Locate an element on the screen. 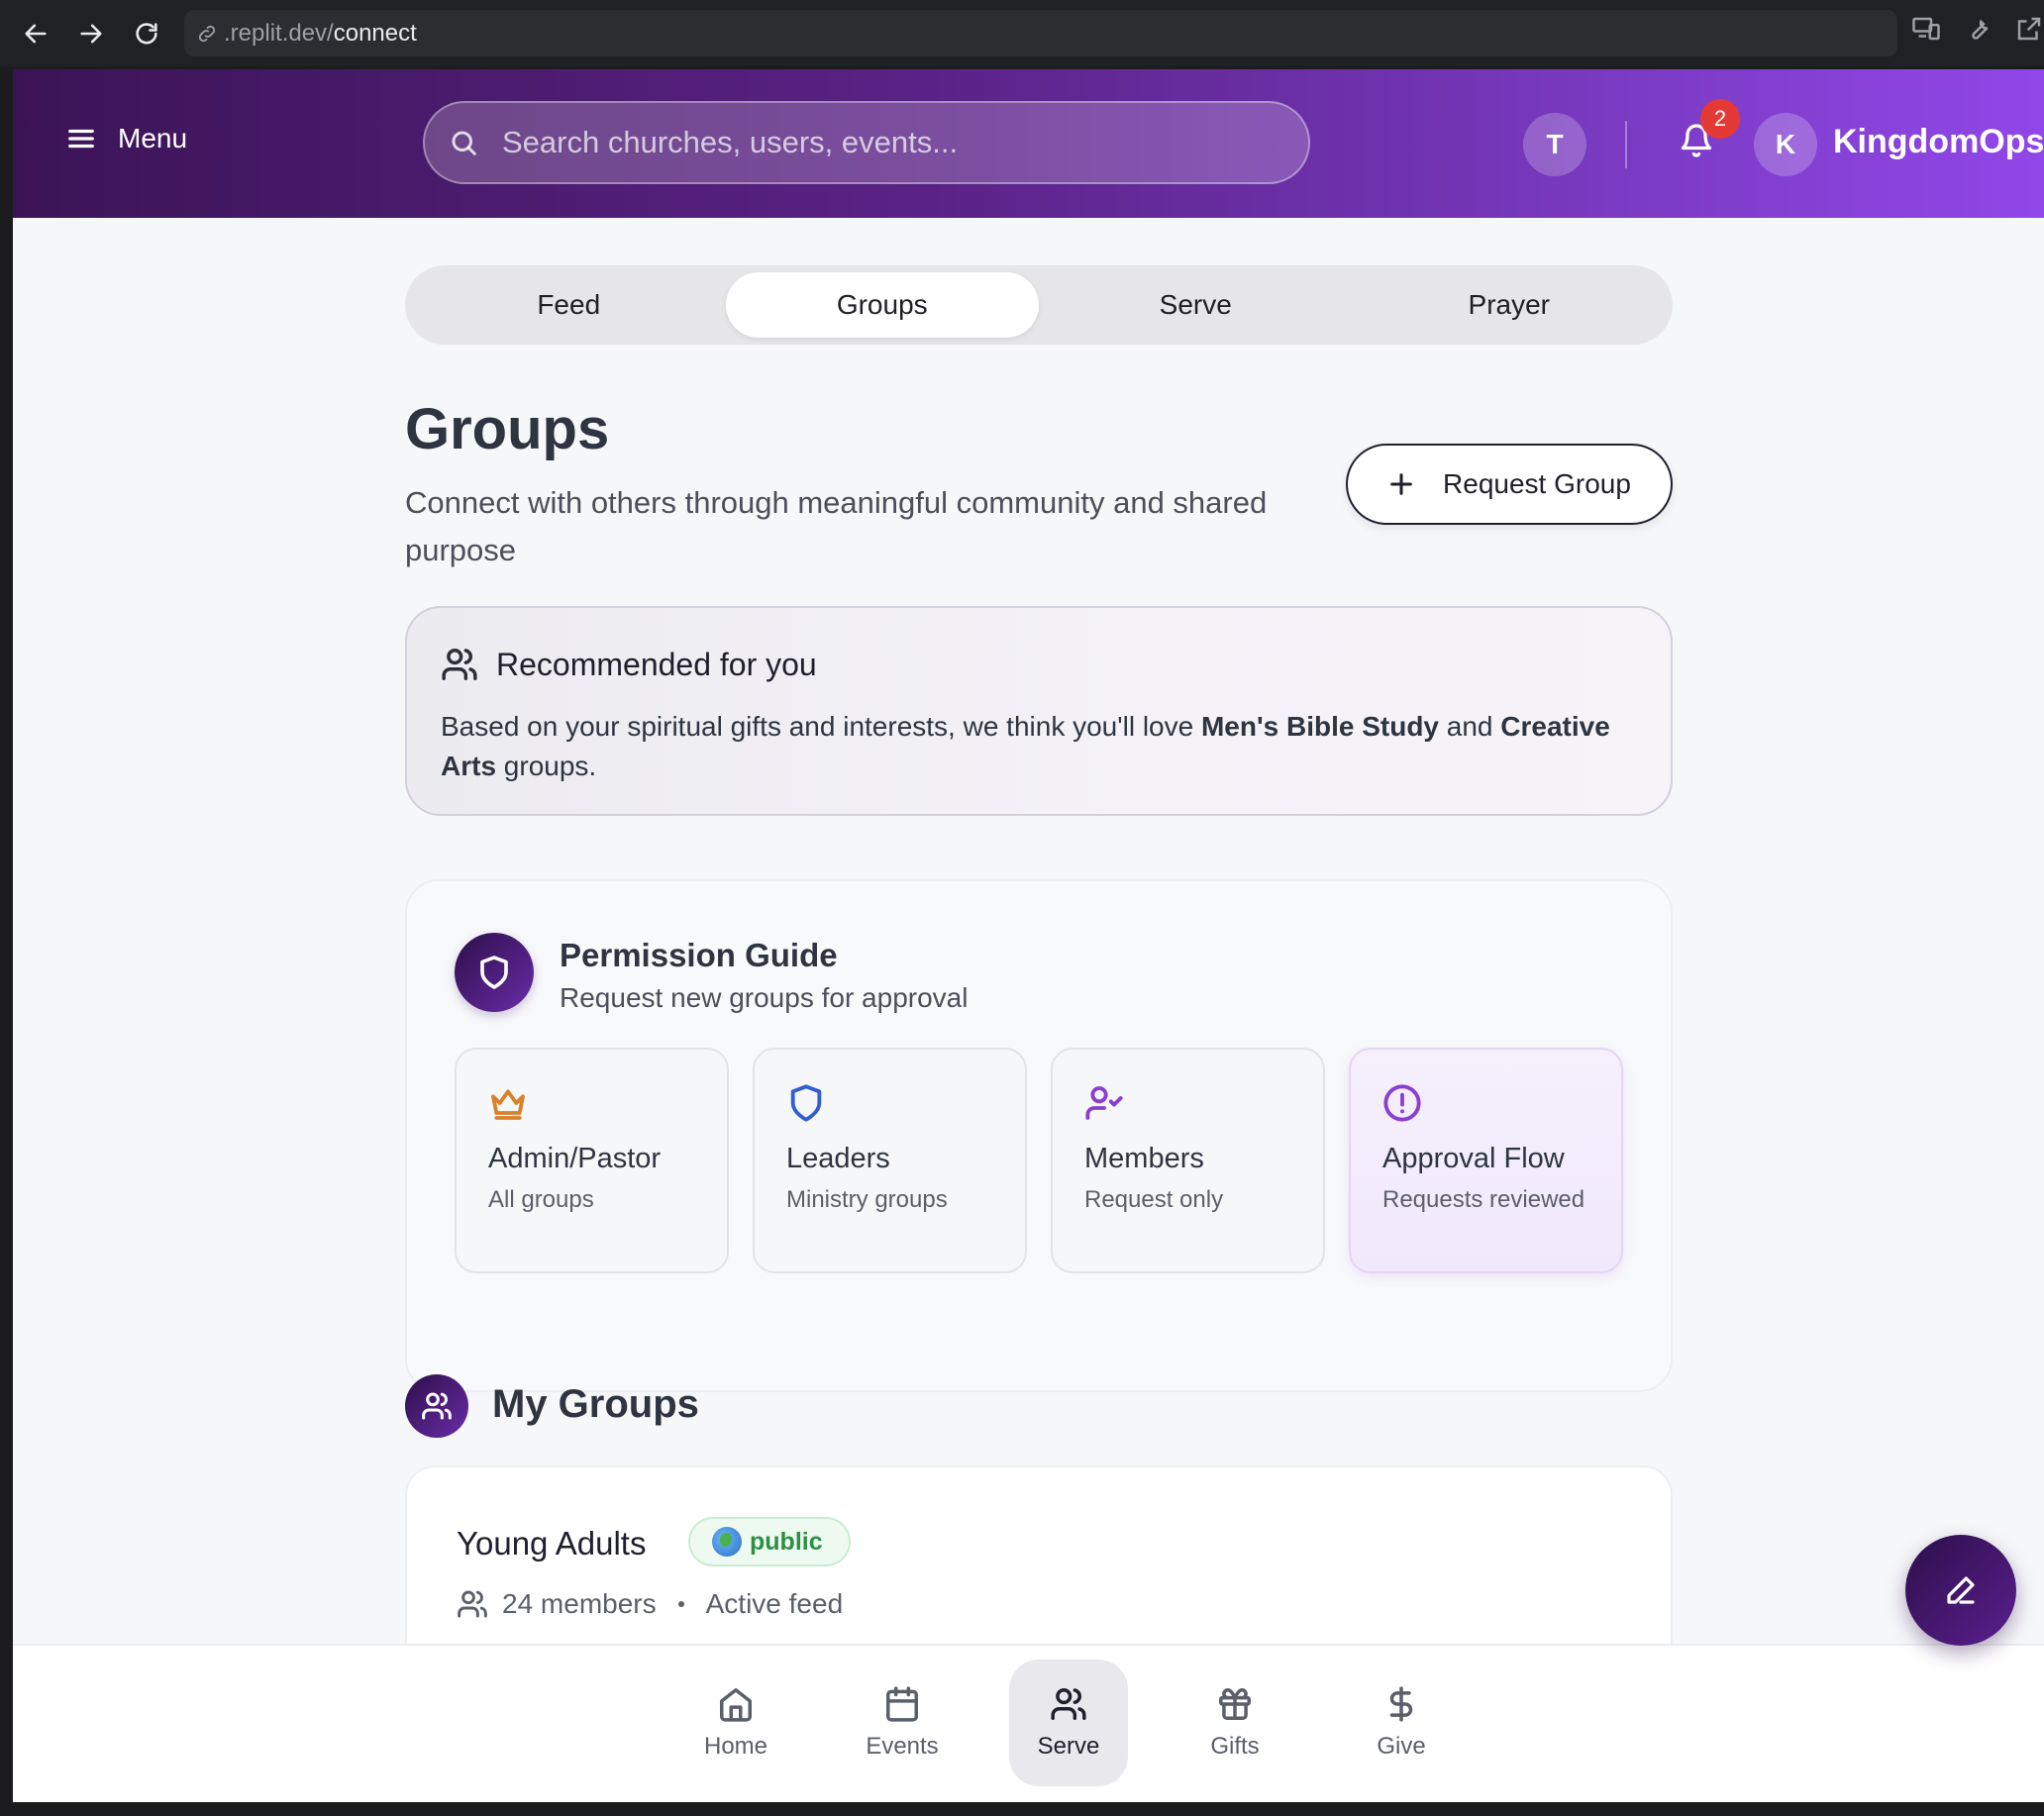  wrench-icon is located at coordinates (1978, 29).